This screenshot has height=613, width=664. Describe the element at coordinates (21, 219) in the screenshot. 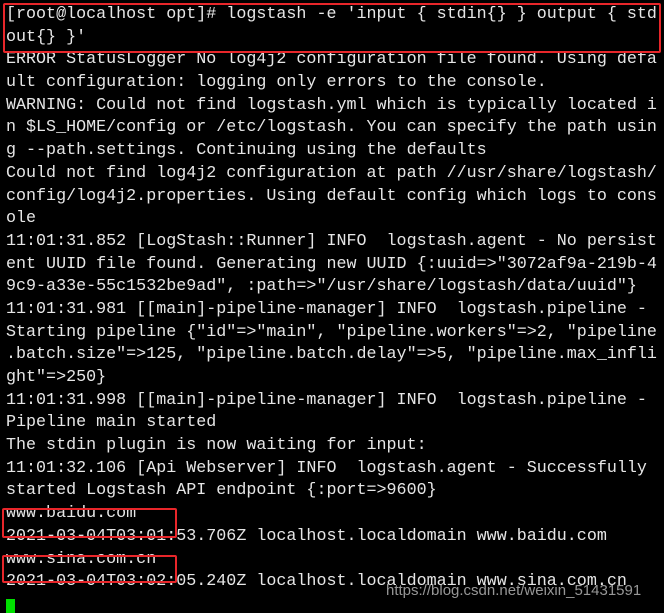

I see `terminal-line: ole` at that location.